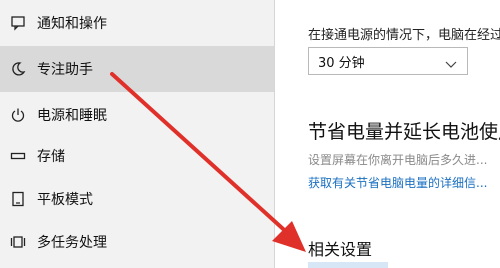 This screenshot has height=268, width=500. I want to click on sidebar-item-tablet-mode: 平板模式, so click(137, 199).